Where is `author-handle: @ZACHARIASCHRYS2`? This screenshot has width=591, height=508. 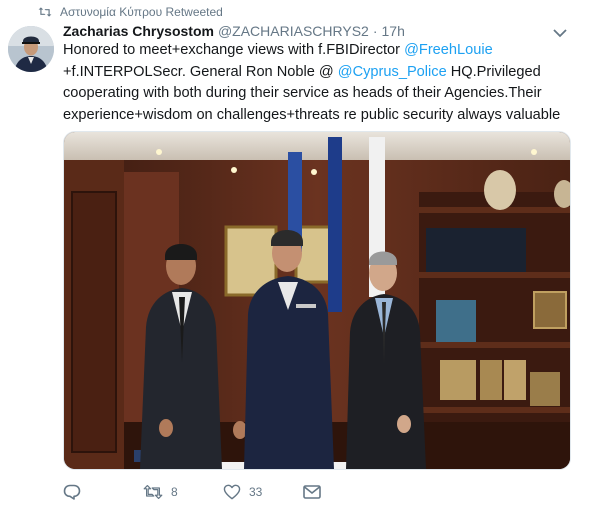
author-handle: @ZACHARIASCHRYS2 is located at coordinates (293, 31).